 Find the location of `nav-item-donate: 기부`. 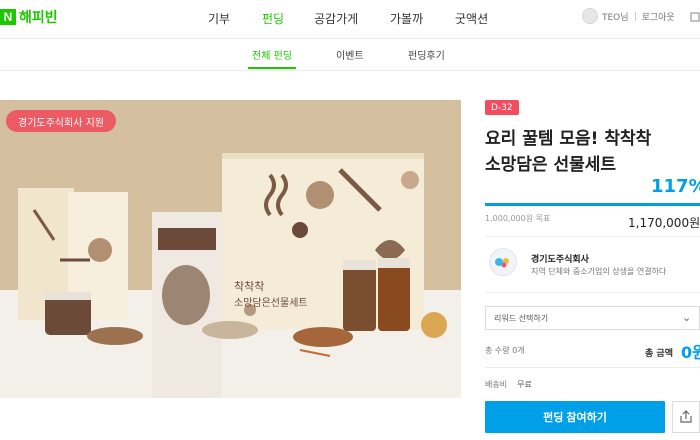

nav-item-donate: 기부 is located at coordinates (219, 18).